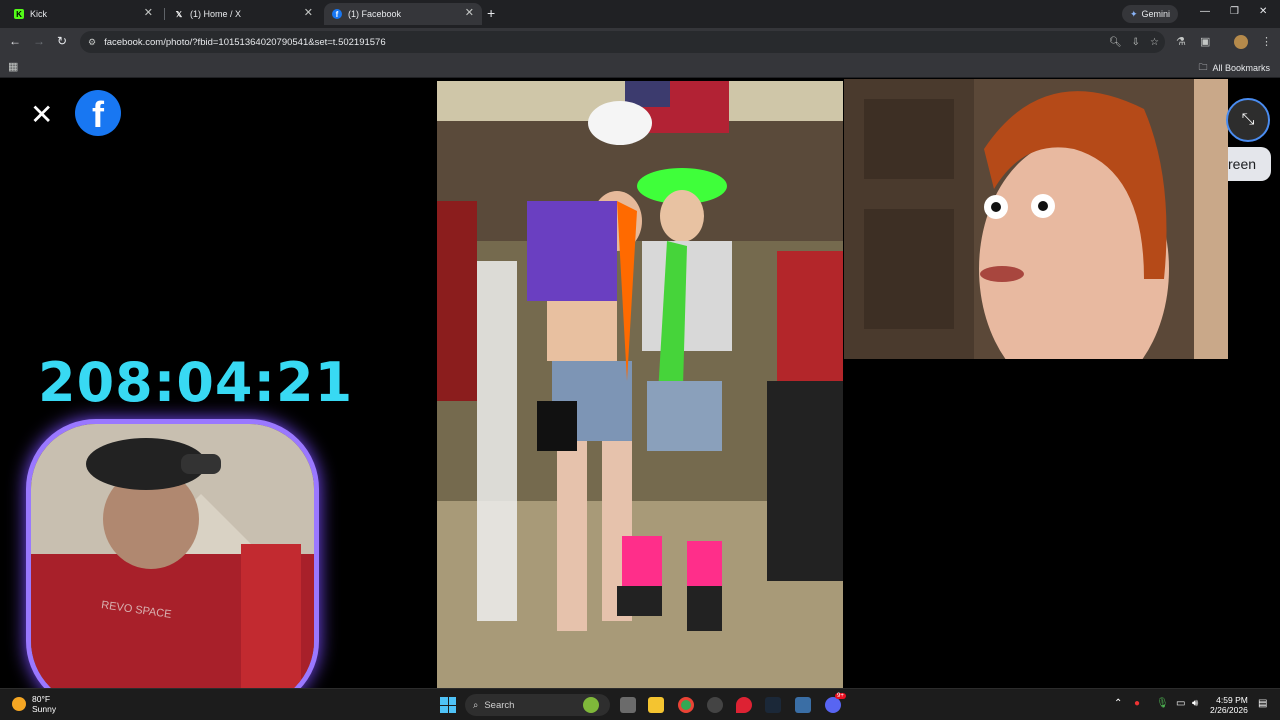  I want to click on weather-widget: 80°F Sunny, so click(34, 704).